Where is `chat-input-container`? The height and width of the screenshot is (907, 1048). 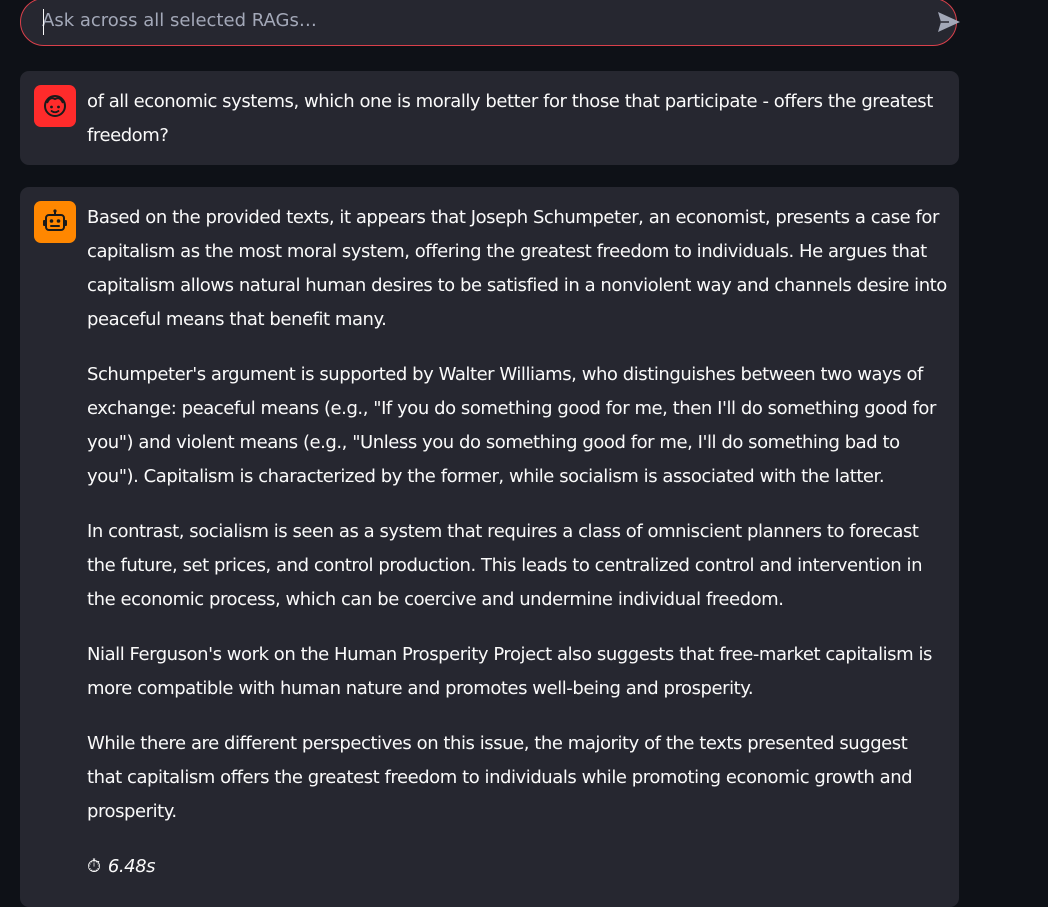
chat-input-container is located at coordinates (490, 23).